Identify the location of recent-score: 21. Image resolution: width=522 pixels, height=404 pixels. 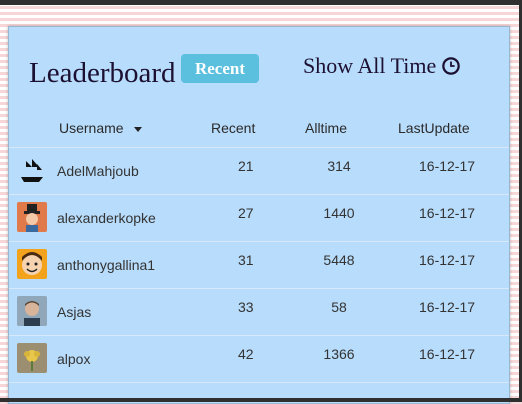
(246, 166).